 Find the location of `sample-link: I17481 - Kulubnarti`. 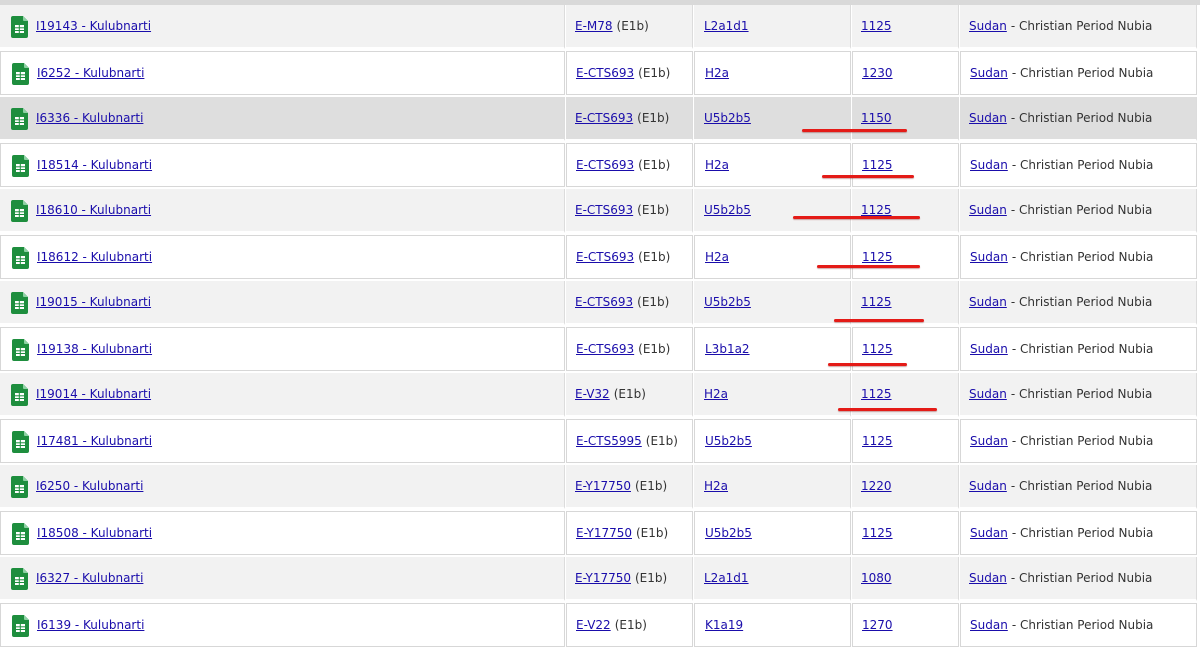

sample-link: I17481 - Kulubnarti is located at coordinates (94, 441).